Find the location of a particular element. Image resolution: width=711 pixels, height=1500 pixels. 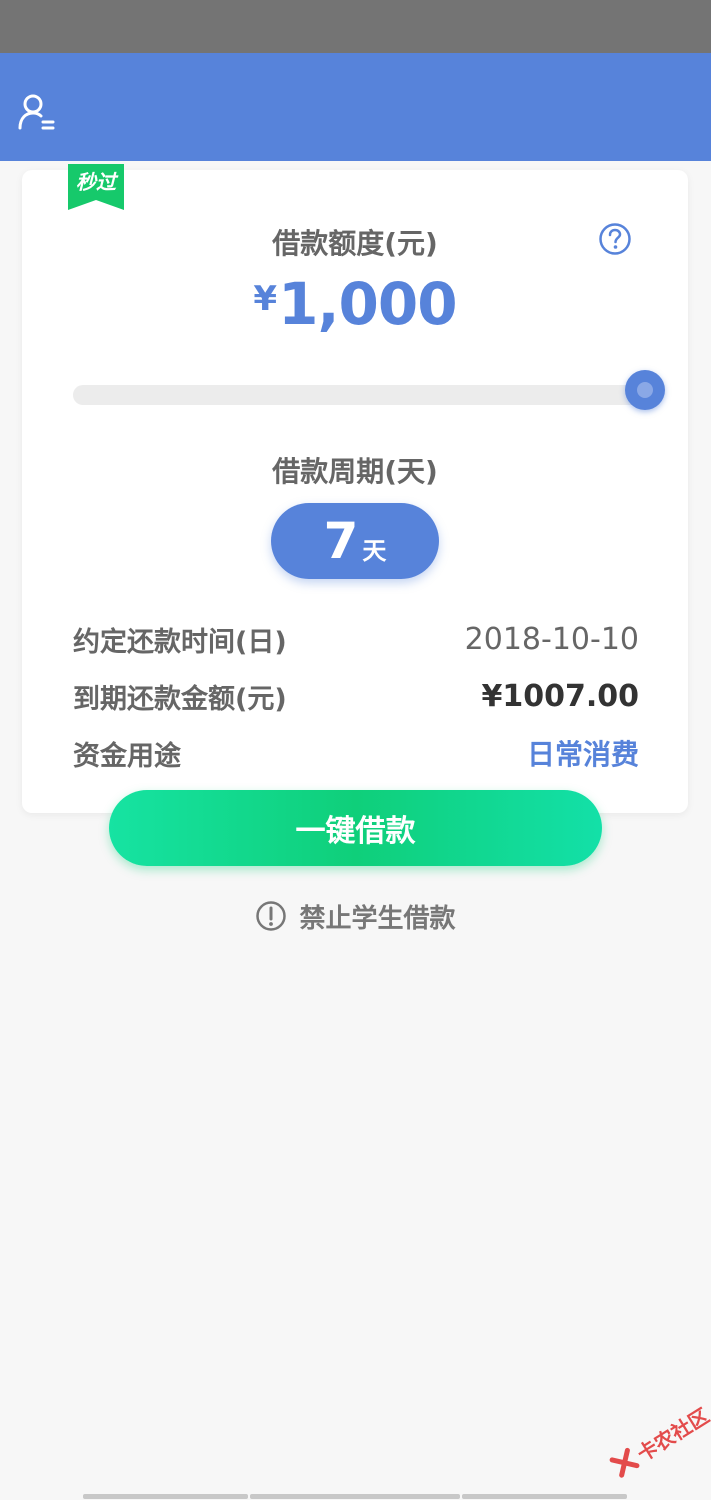

fund-purpose-label: 资金用途 is located at coordinates (127, 756).